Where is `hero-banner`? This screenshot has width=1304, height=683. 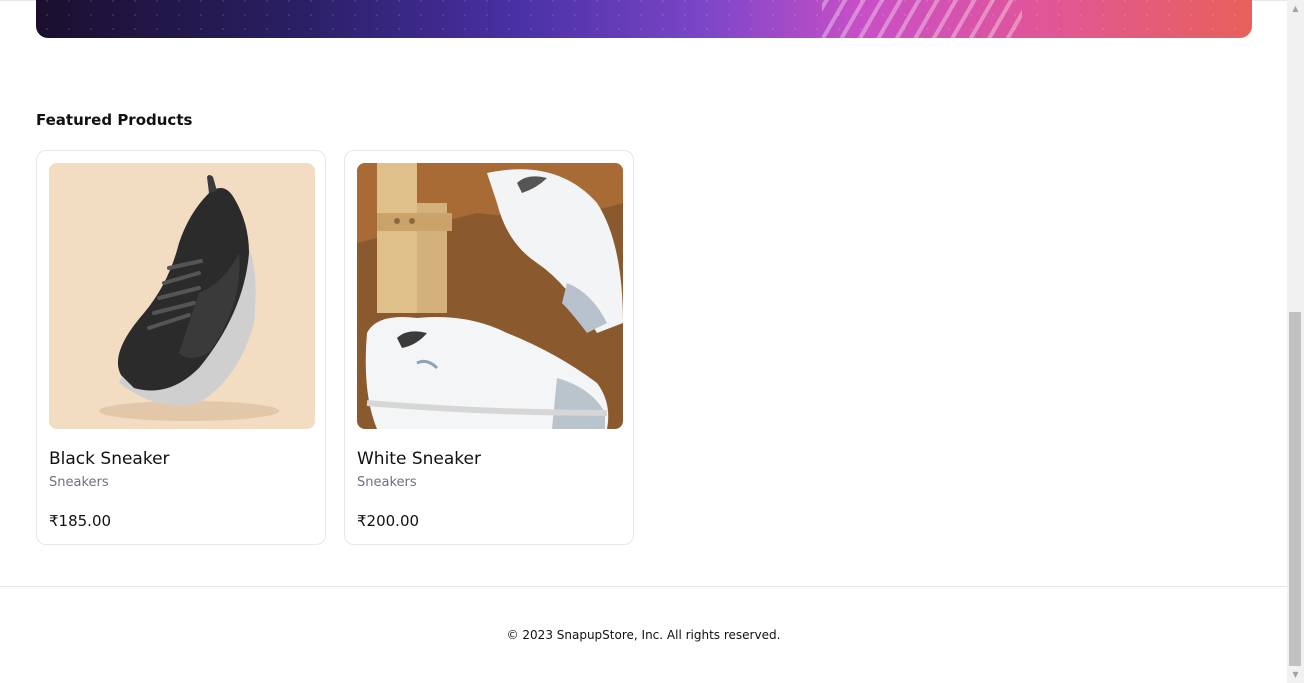
hero-banner is located at coordinates (644, 19).